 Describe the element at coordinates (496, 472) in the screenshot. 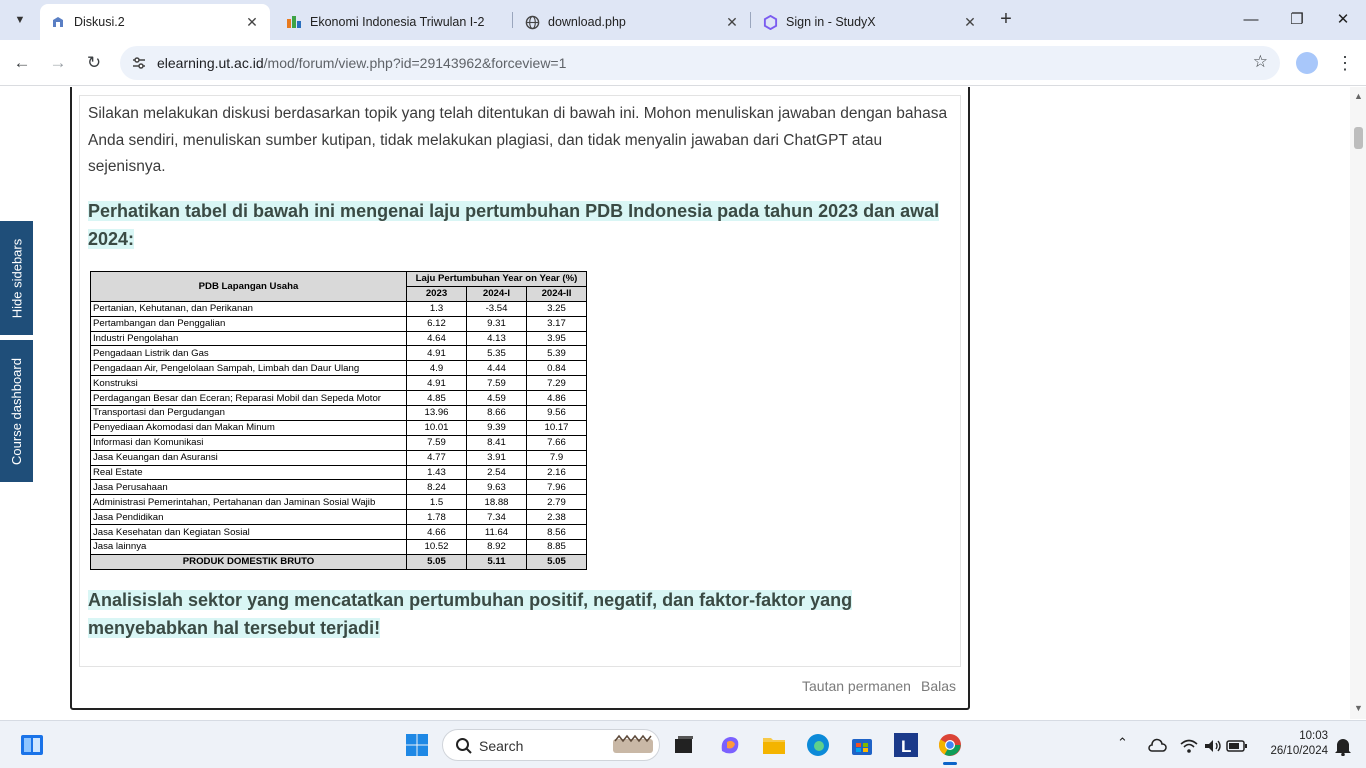

I see `value-cell: 2.54` at that location.